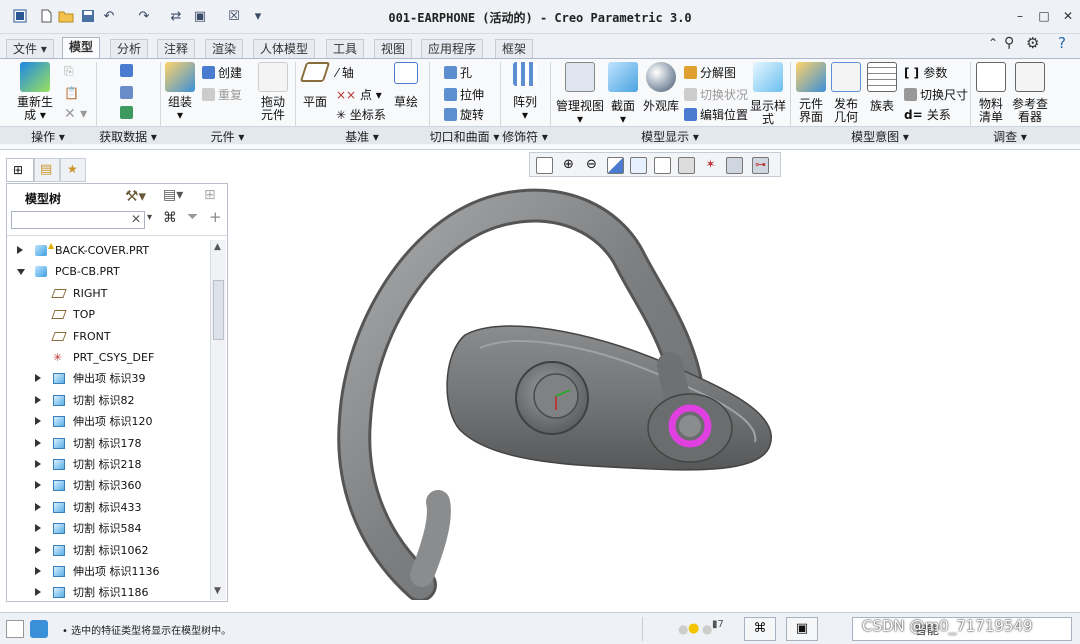 This screenshot has width=1080, height=644. What do you see at coordinates (718, 624) in the screenshot?
I see `regen-status-icon: ▮7` at bounding box center [718, 624].